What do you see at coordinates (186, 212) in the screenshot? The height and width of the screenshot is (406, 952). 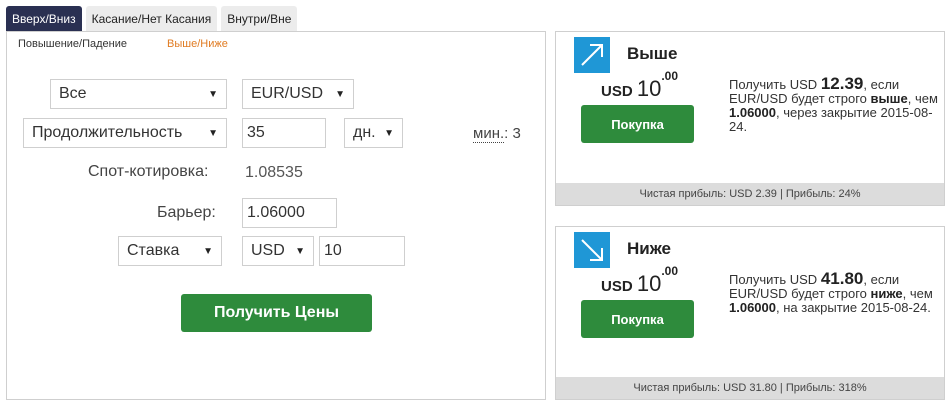 I see `barrier-label: Барьер:` at bounding box center [186, 212].